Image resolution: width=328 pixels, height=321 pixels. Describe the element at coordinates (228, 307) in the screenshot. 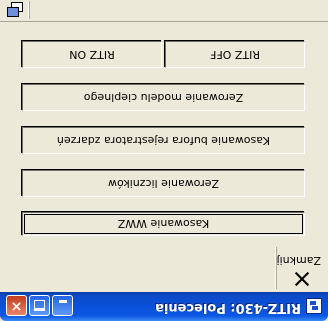

I see `window-title: RITZ-430: Polecenia` at that location.